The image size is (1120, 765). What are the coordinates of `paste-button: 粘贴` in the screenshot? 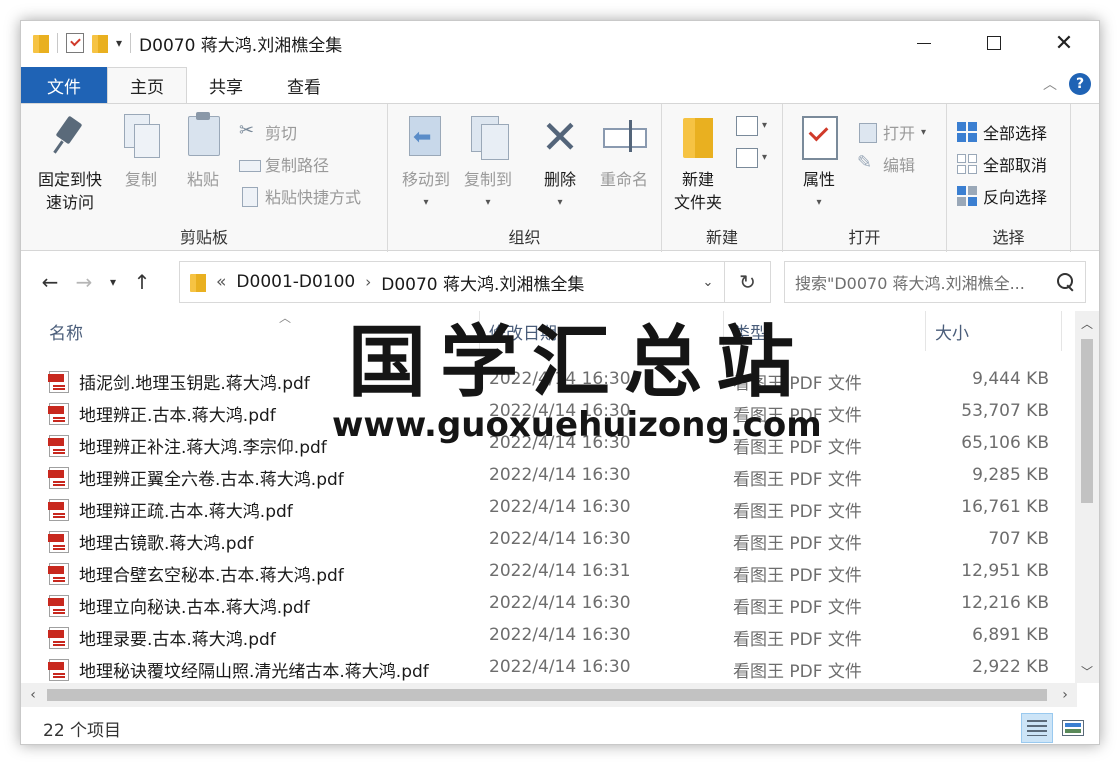 It's located at (203, 151).